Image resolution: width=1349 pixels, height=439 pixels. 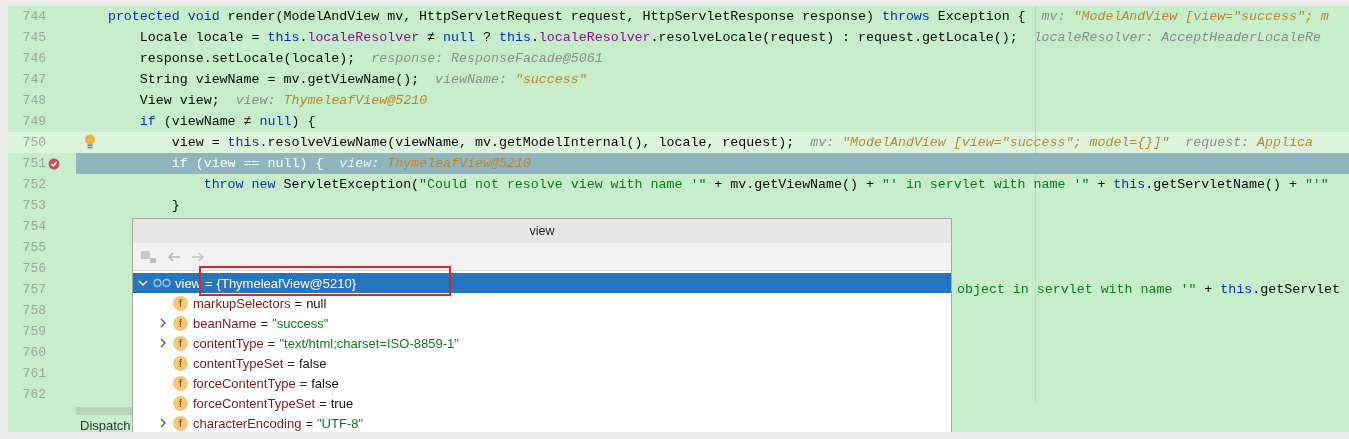 I want to click on code-token: (viewName ≠, so click(x=207, y=121).